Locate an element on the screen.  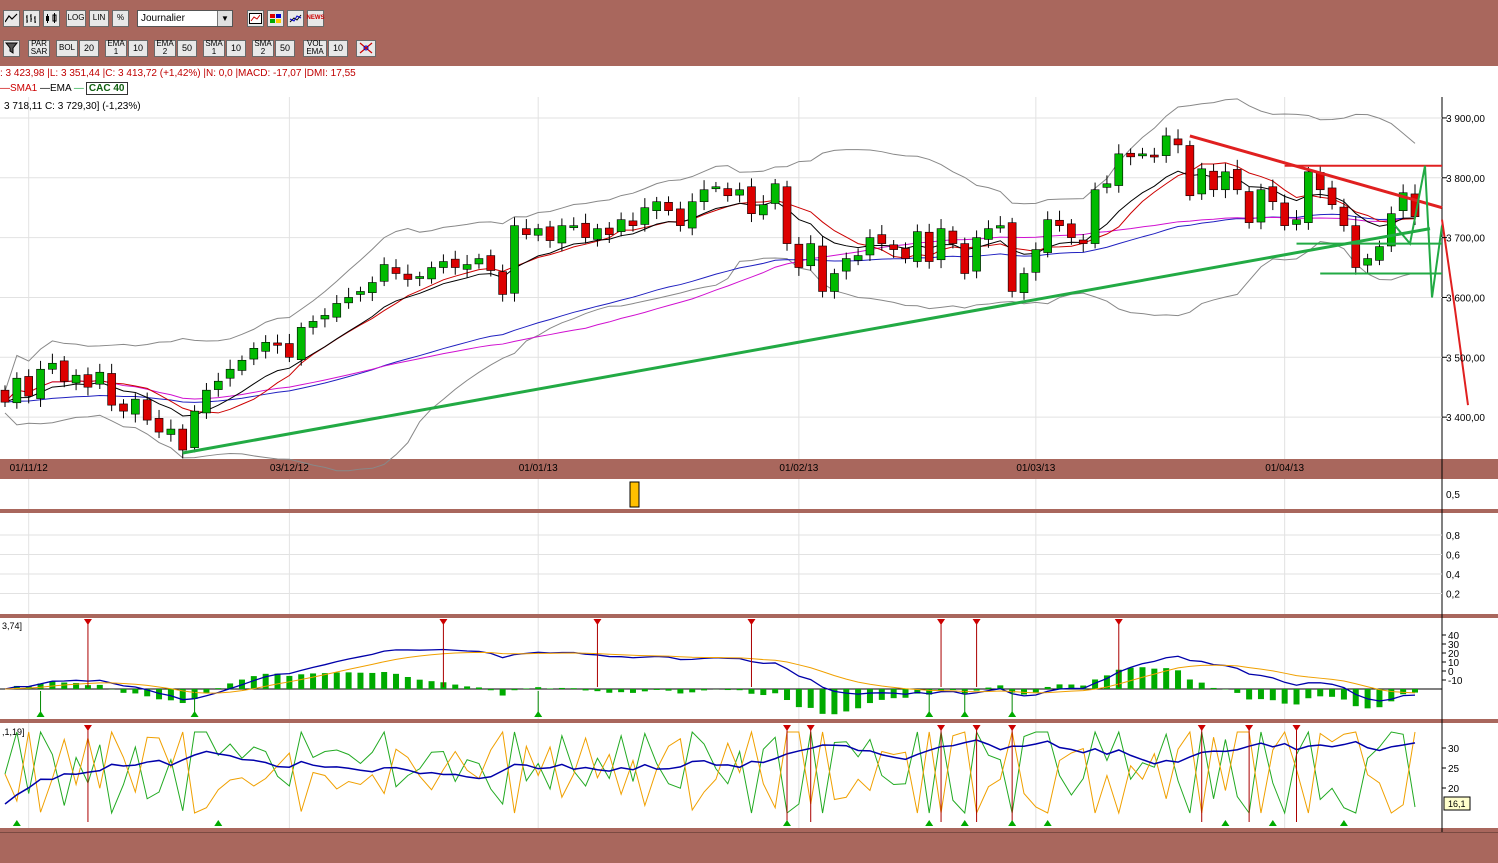
legend-sma1: SMA1 is located at coordinates (23, 88).